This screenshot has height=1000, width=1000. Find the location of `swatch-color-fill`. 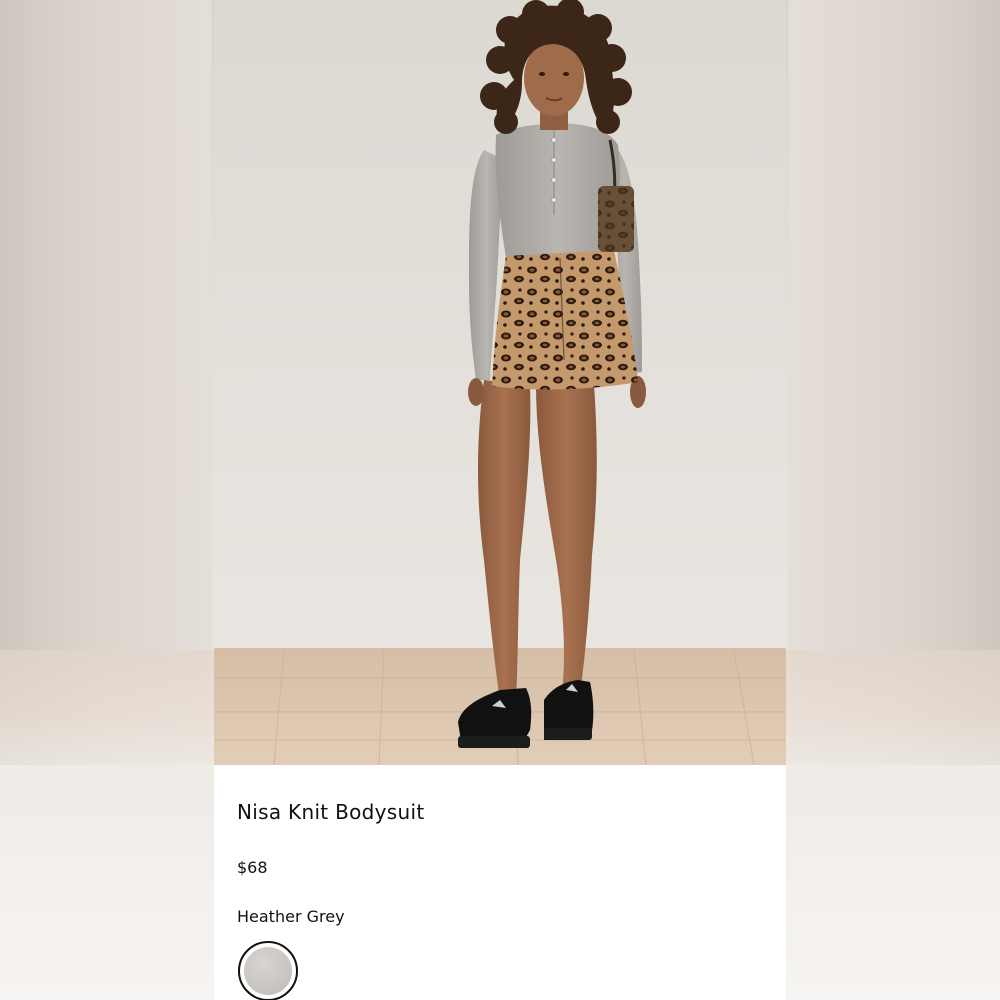

swatch-color-fill is located at coordinates (268, 971).